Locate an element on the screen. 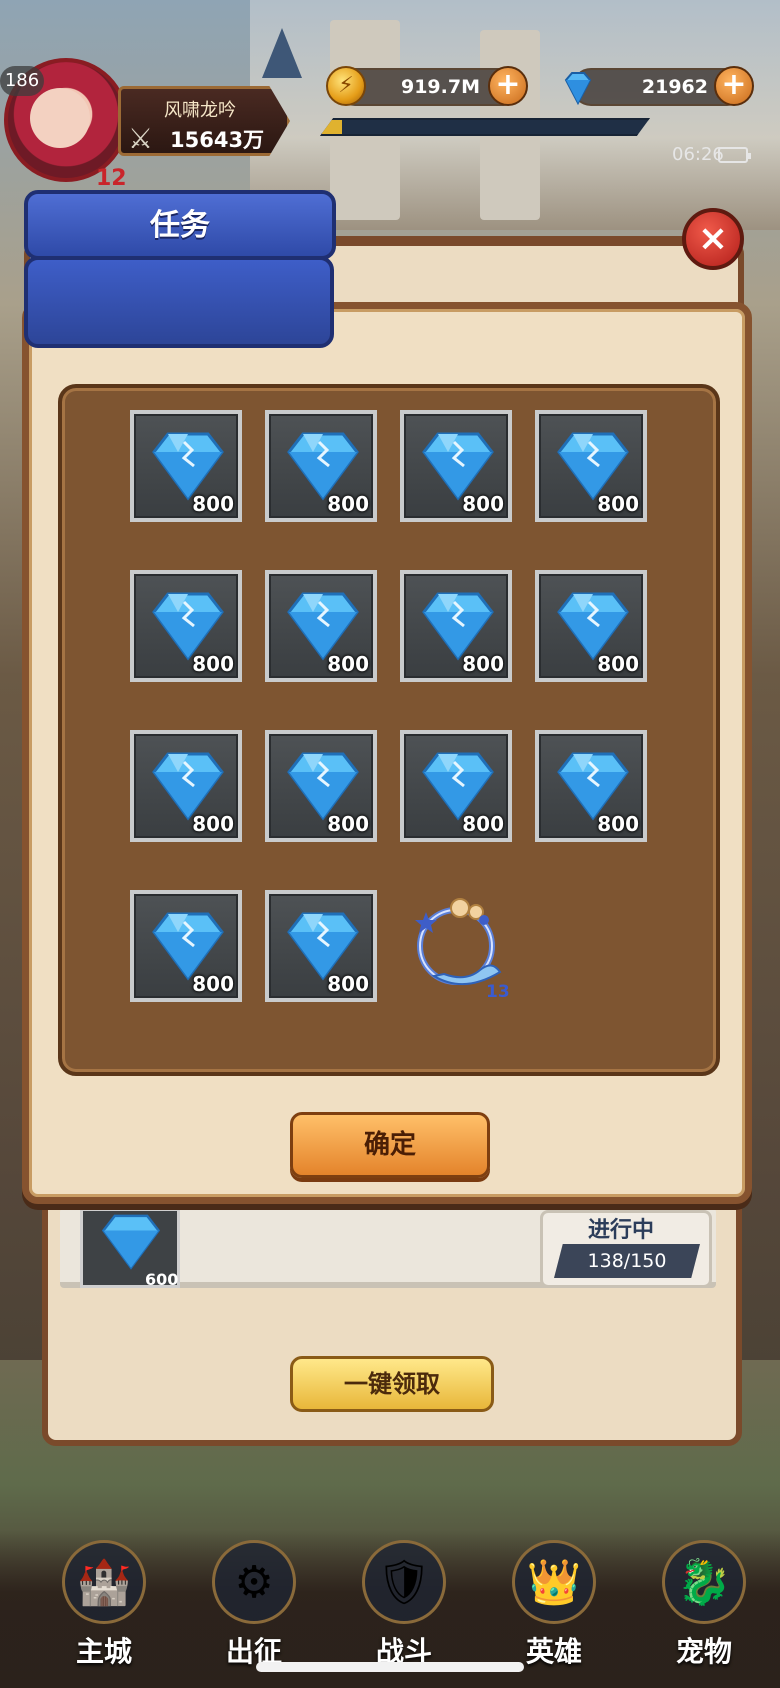  claim-all-button: 一键领取 is located at coordinates (392, 1384).